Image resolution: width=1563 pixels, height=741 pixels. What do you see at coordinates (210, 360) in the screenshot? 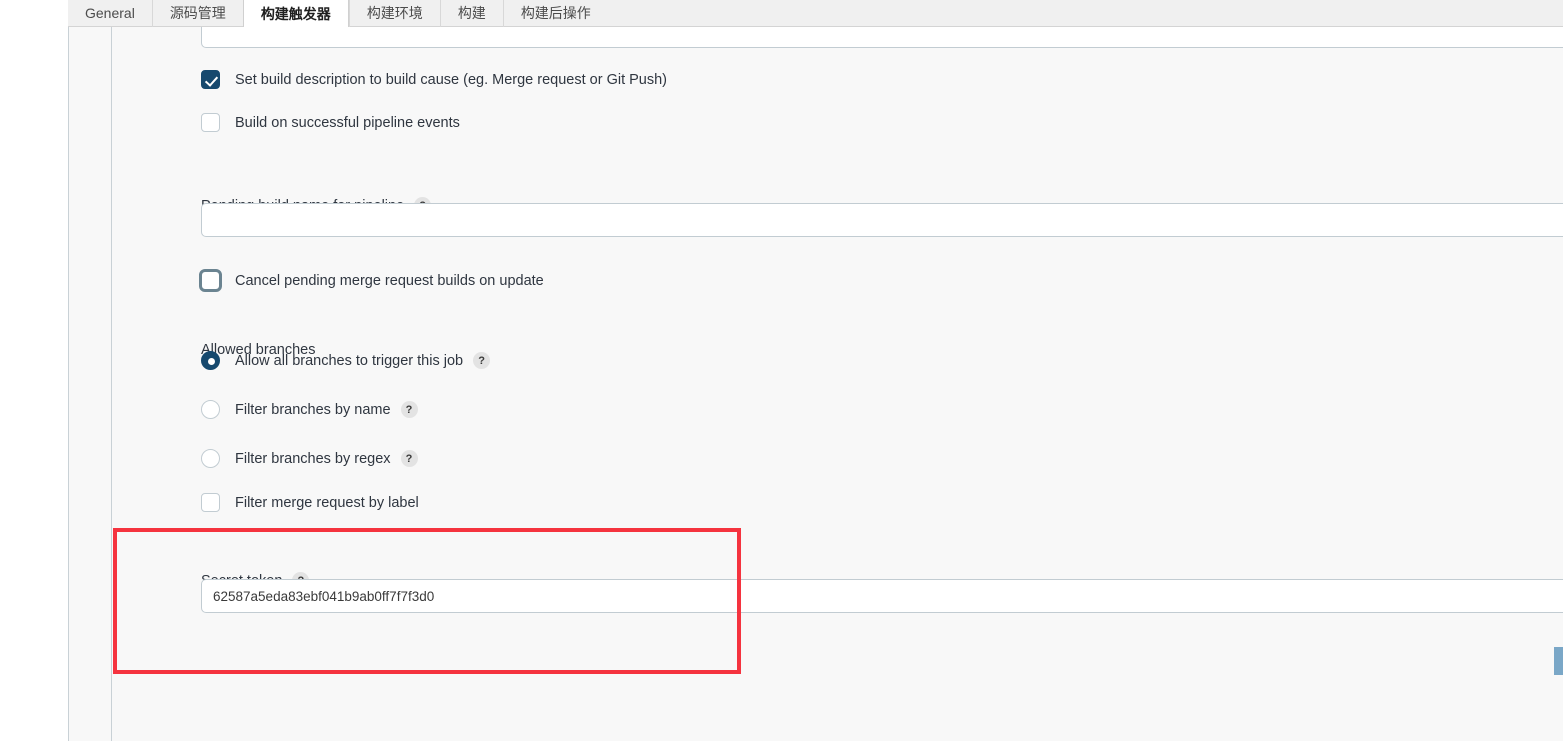
I see `allow-all-branches-radio` at bounding box center [210, 360].